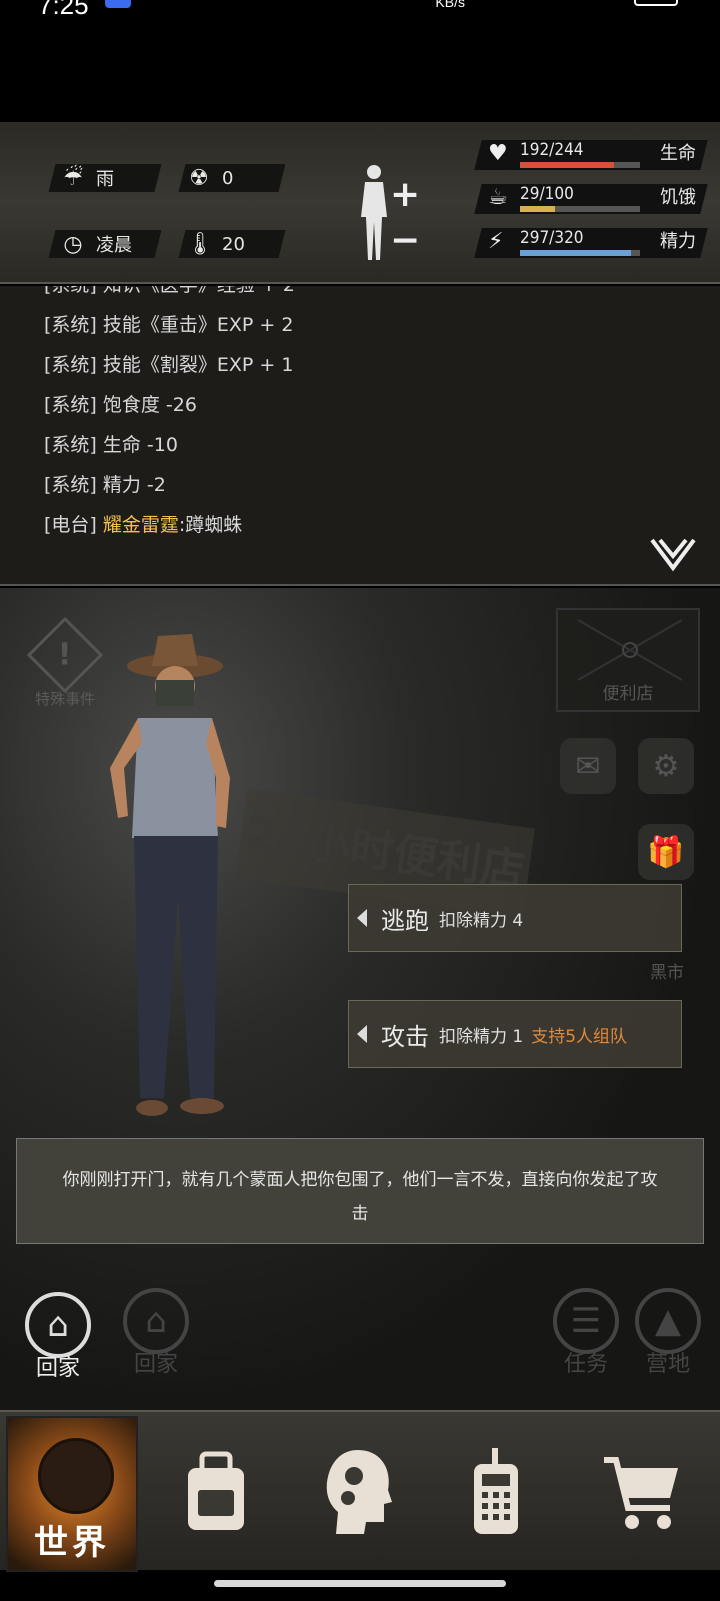 The height and width of the screenshot is (1601, 720). I want to click on clock-icon: ◷, so click(73, 244).